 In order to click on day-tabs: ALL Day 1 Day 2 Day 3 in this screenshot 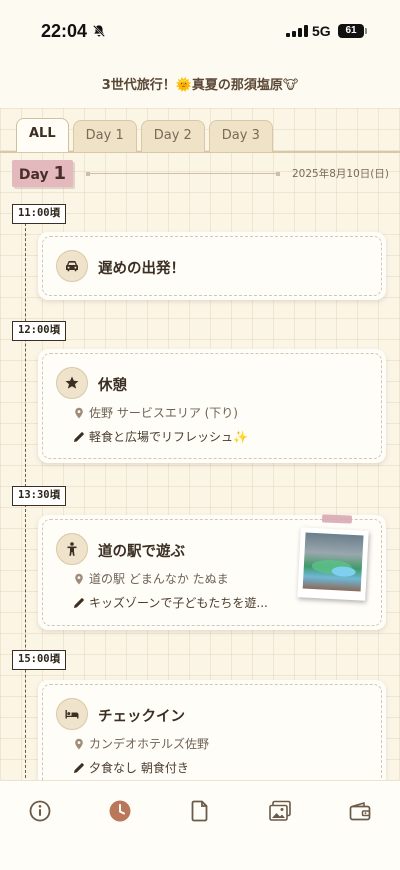, I will do `click(144, 135)`.